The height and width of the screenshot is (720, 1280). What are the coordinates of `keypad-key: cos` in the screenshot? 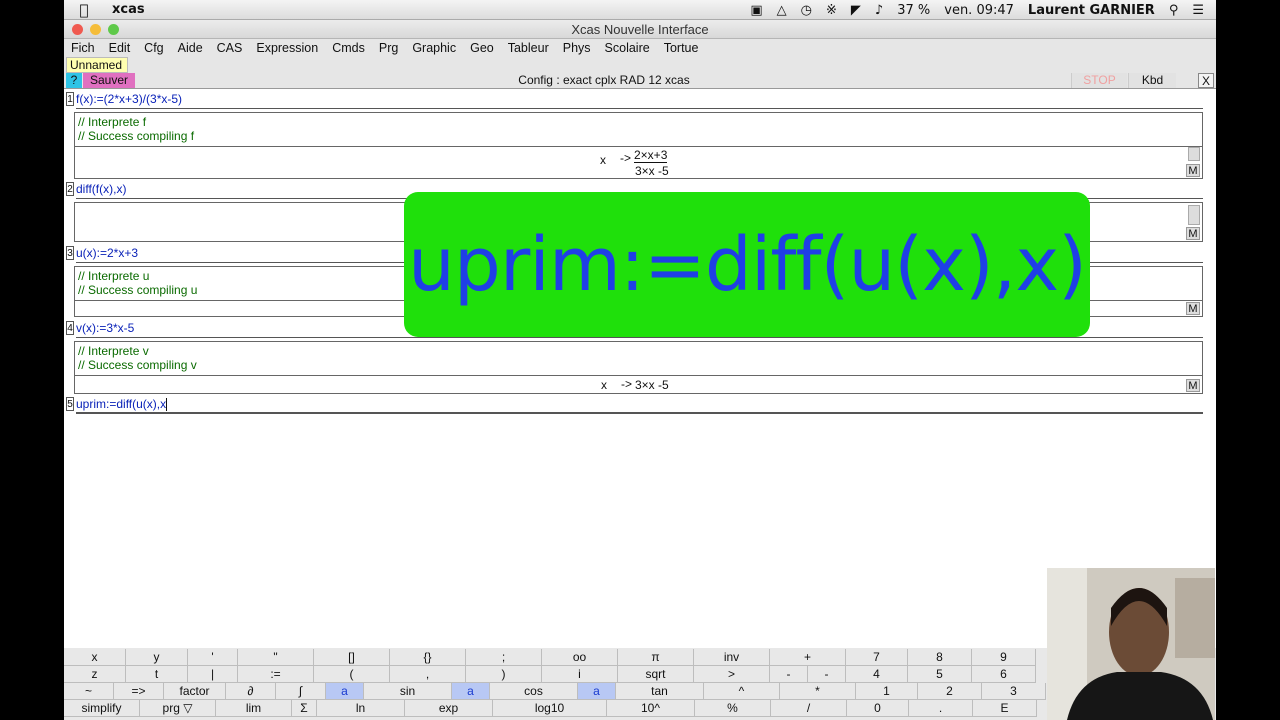 It's located at (534, 691).